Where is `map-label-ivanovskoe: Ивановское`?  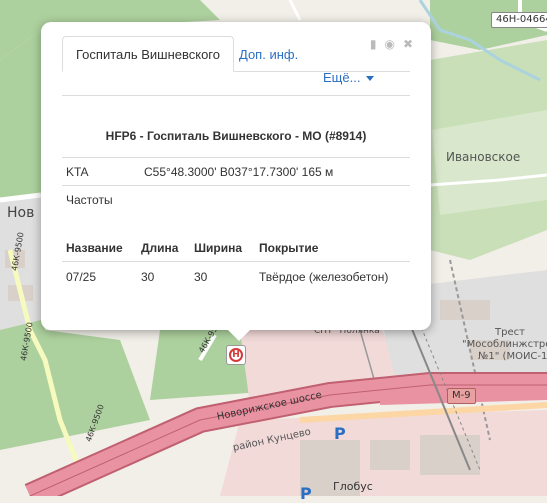
map-label-ivanovskoe: Ивановское is located at coordinates (483, 157).